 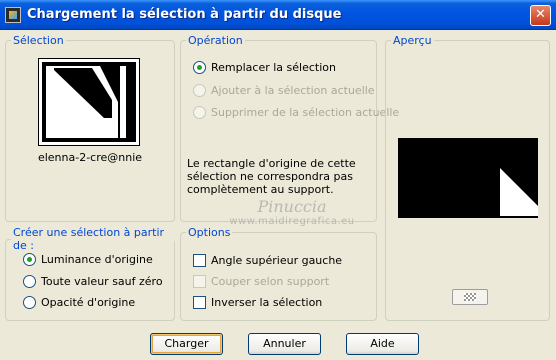 I want to click on radio-opacity: Opacité d'origine, so click(x=79, y=302).